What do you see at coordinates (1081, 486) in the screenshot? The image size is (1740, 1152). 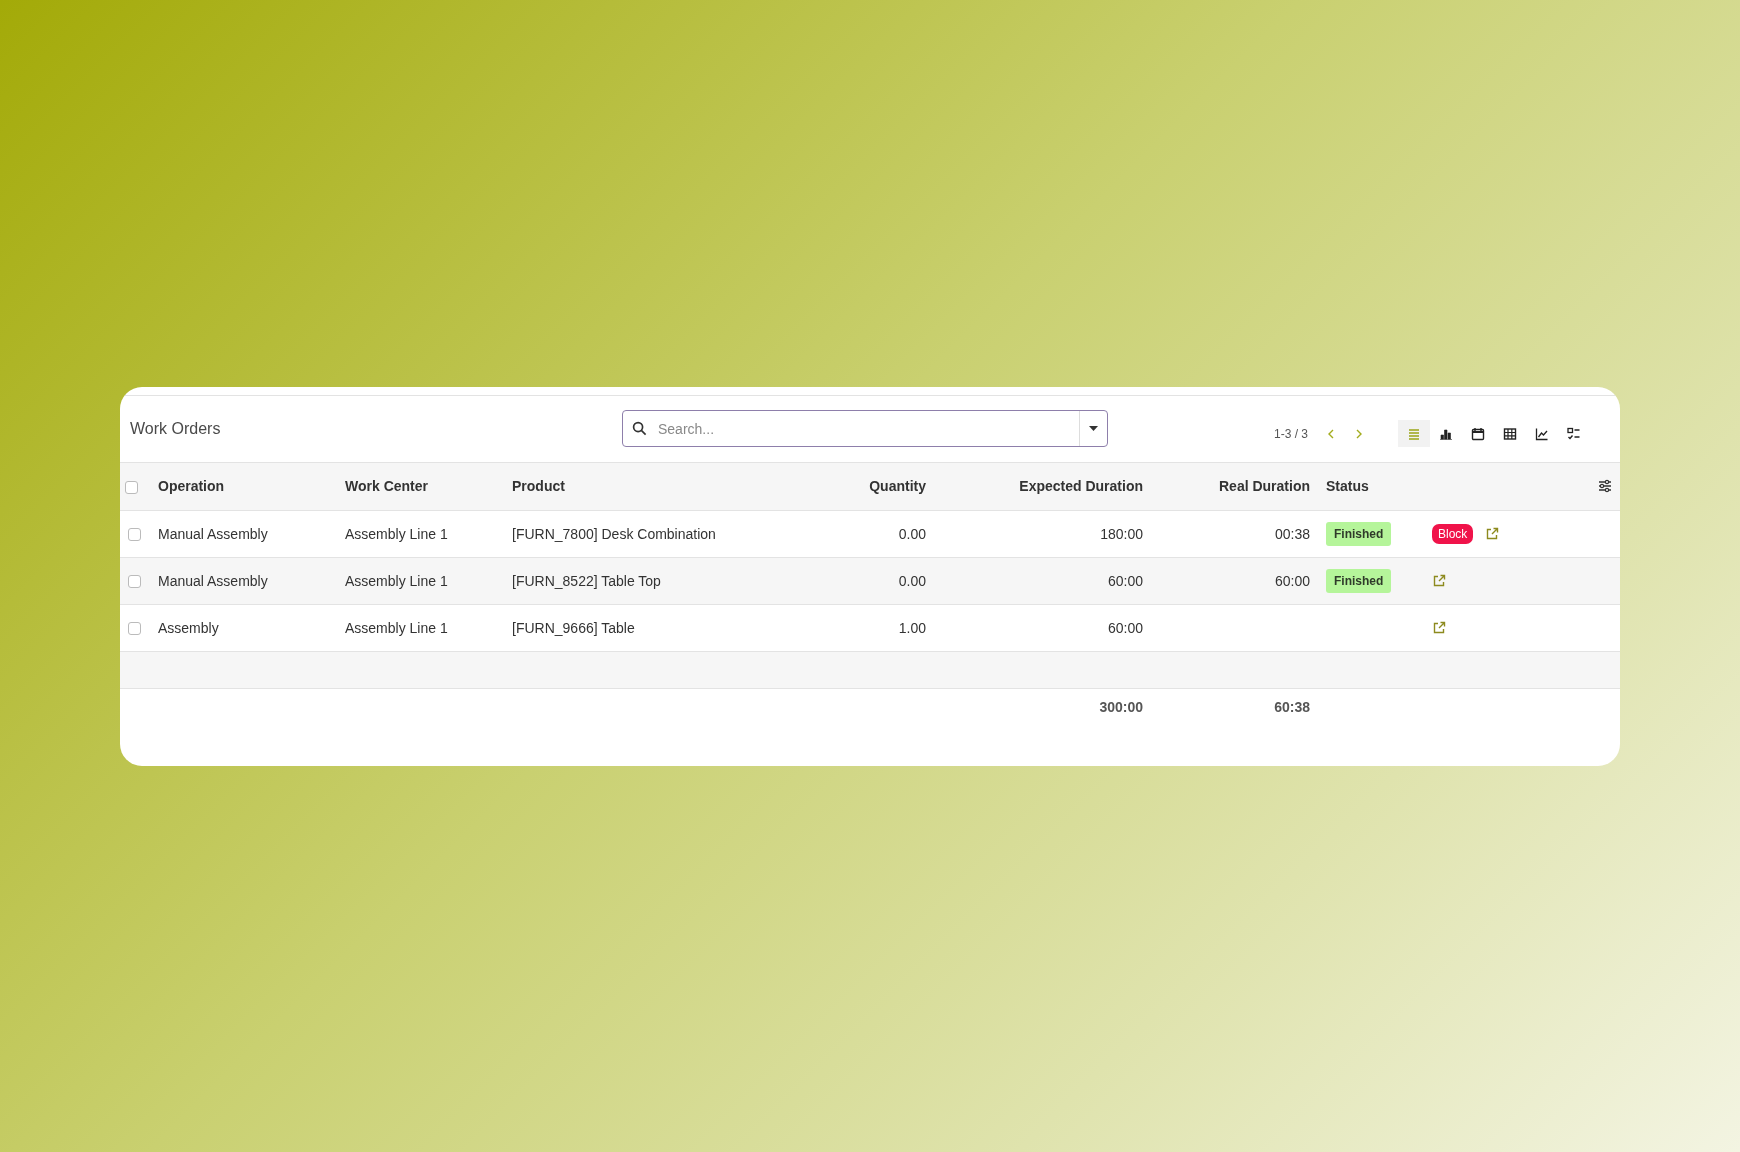 I see `column-header: Expected Duration` at bounding box center [1081, 486].